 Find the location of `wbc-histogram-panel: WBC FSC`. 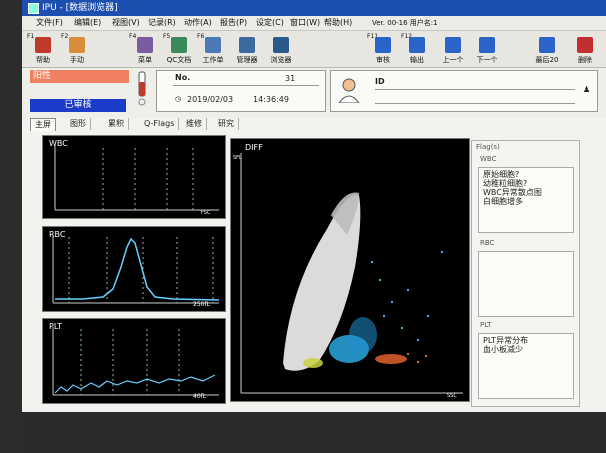

wbc-histogram-panel: WBC FSC is located at coordinates (134, 177).